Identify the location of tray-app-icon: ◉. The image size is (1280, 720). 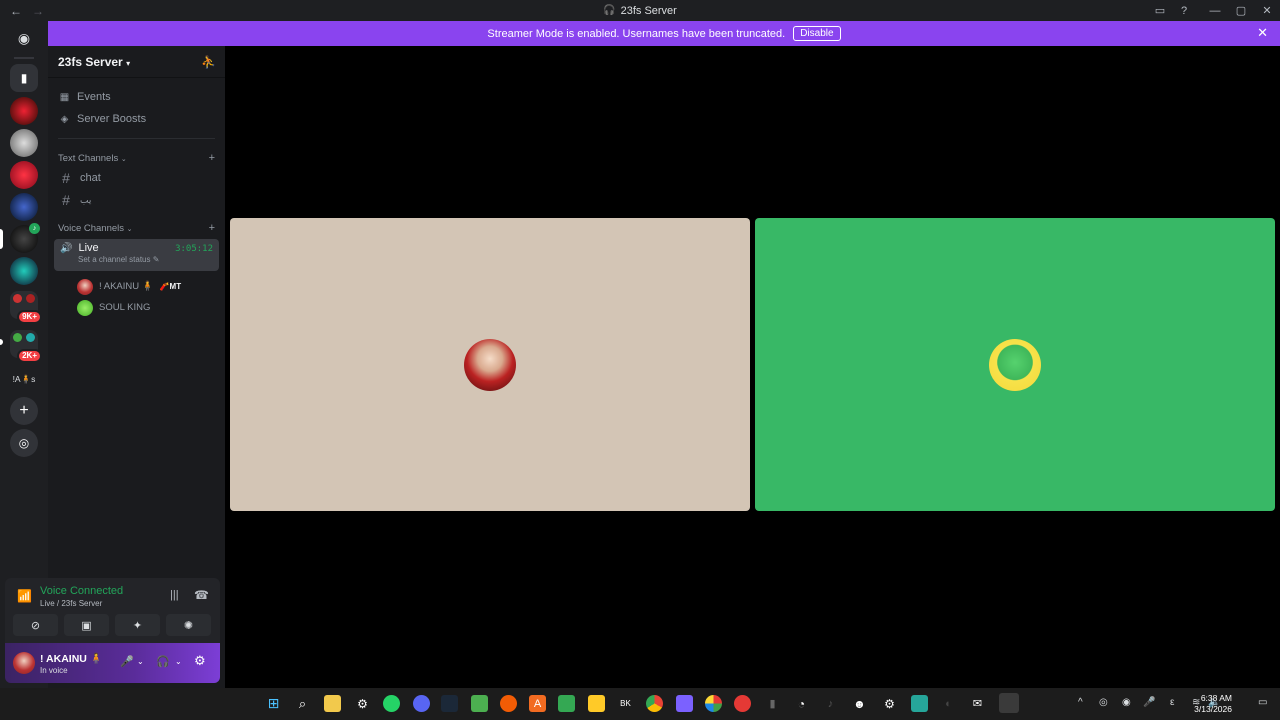
(1126, 702).